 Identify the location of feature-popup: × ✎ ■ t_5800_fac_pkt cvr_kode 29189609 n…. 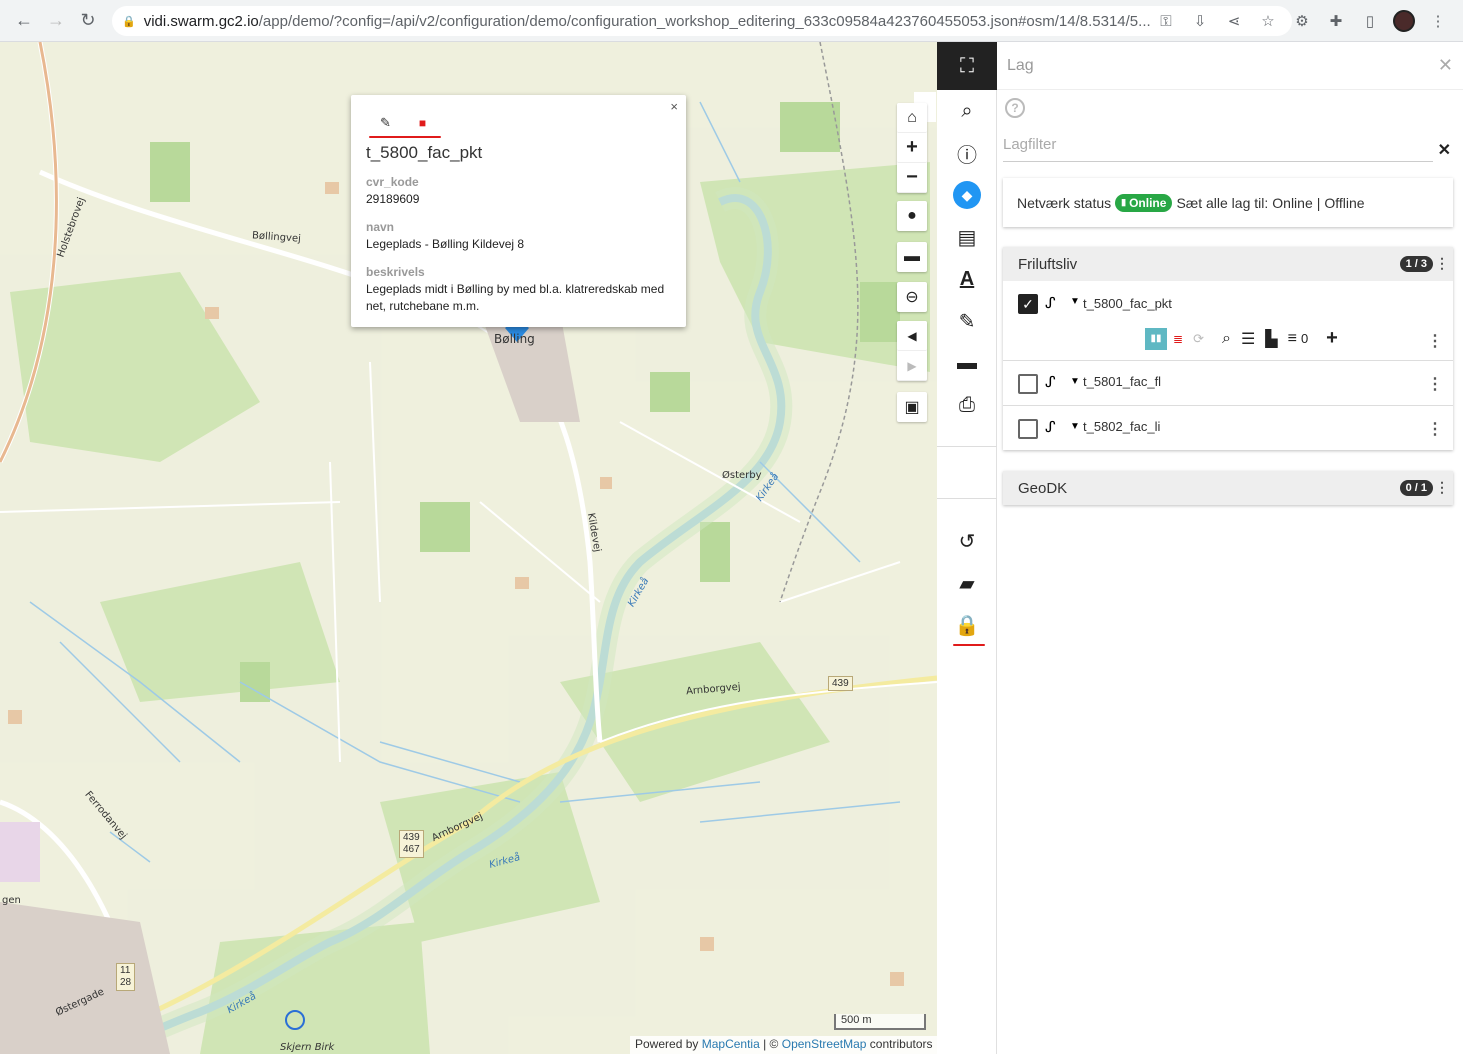
(518, 211).